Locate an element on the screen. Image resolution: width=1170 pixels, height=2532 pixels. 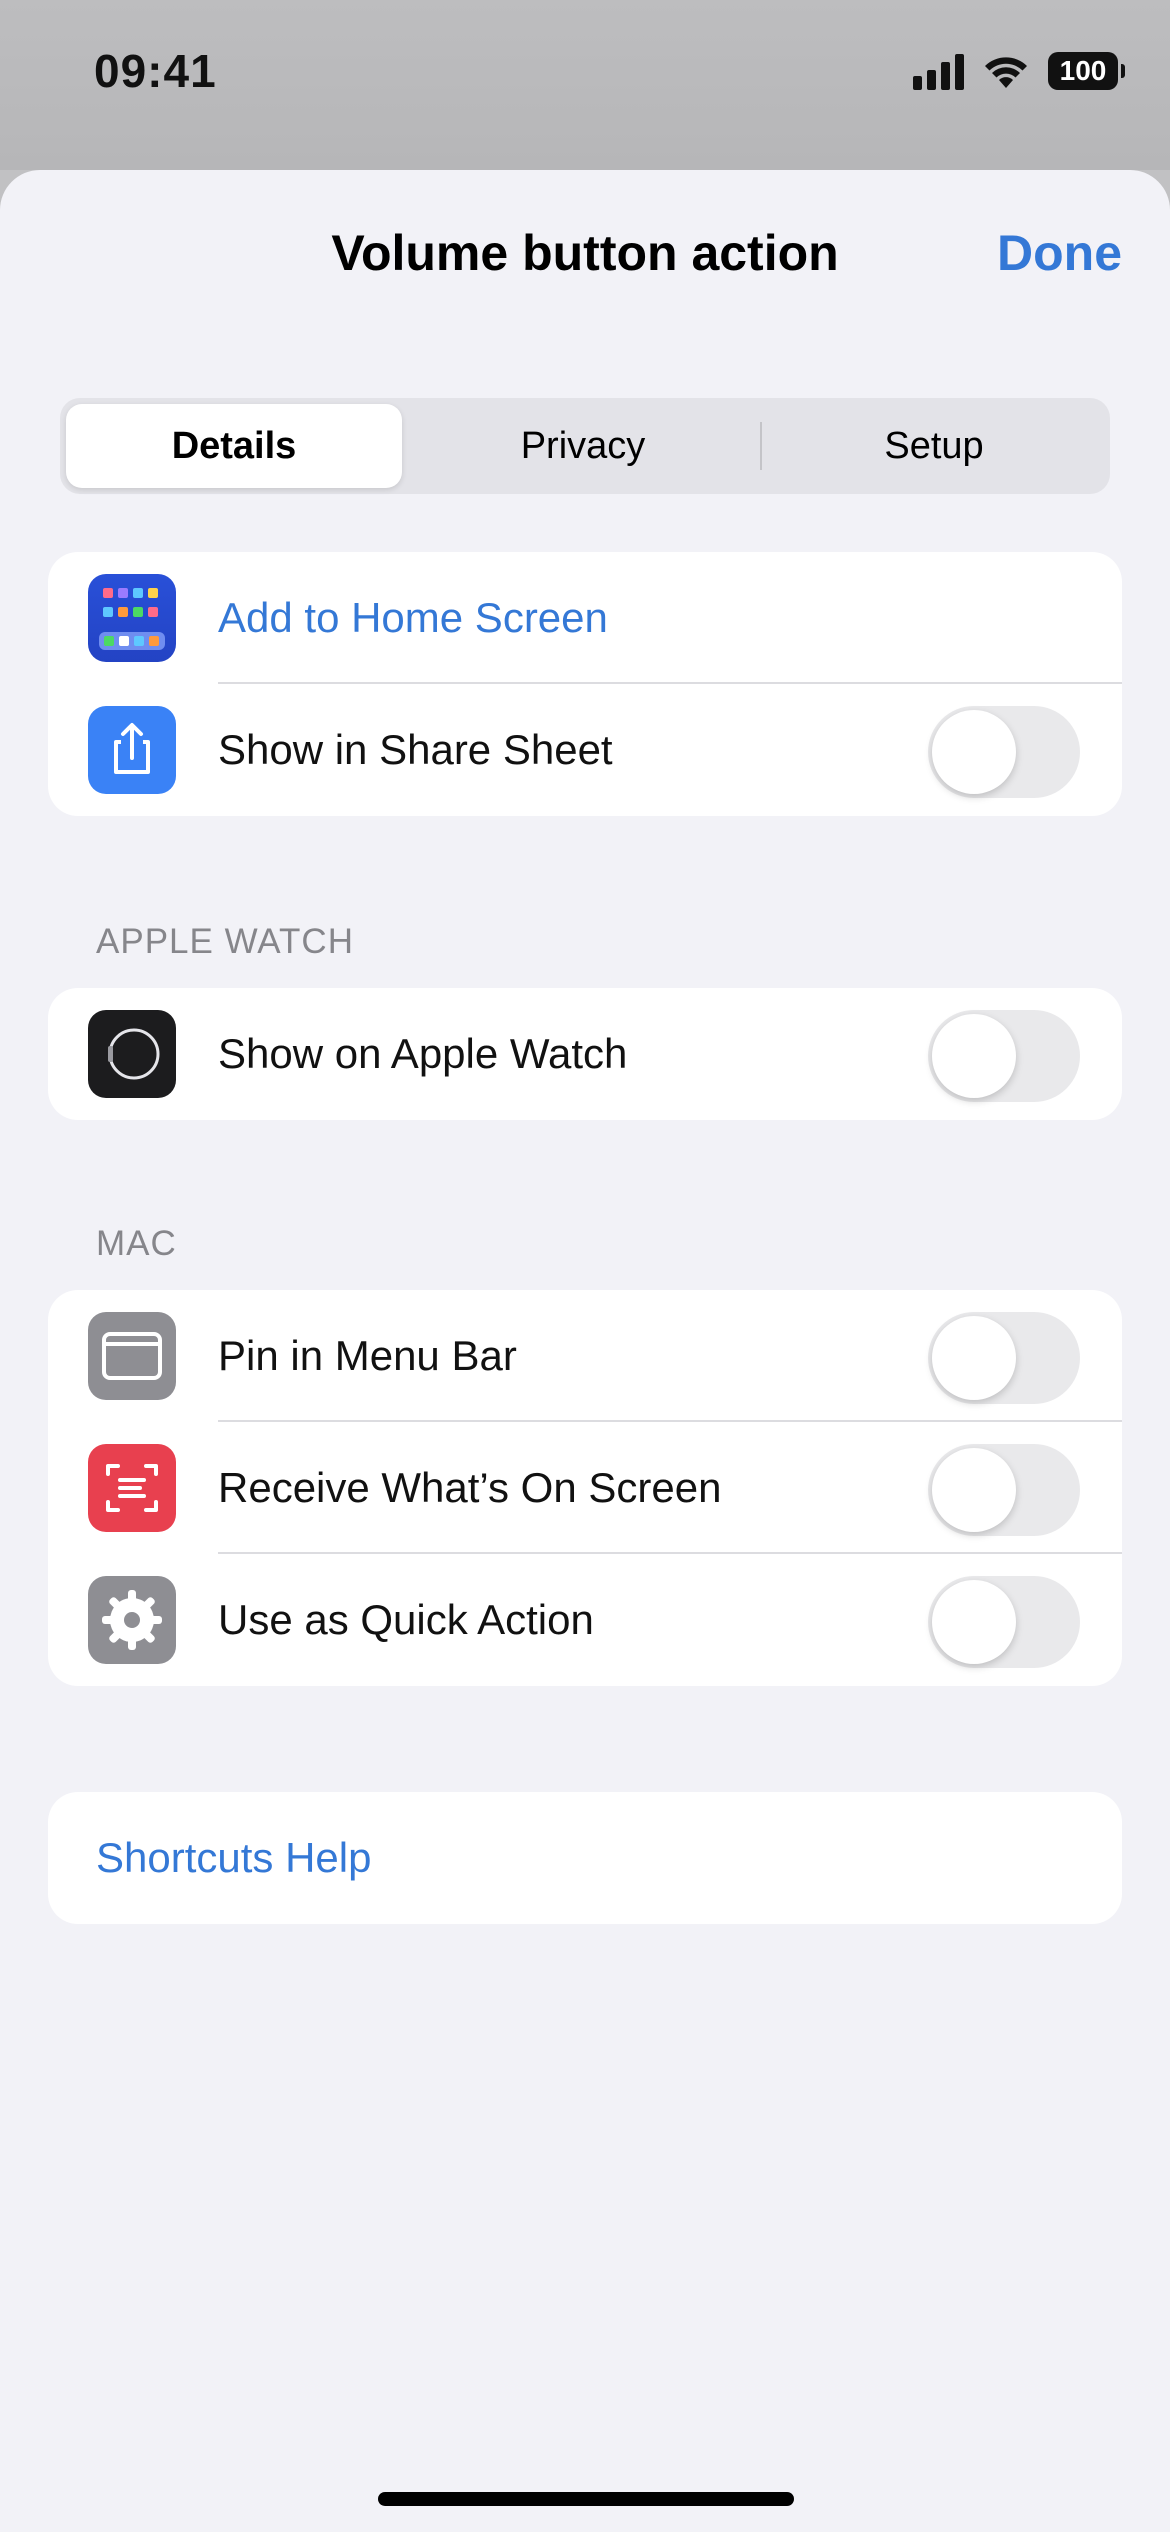
share-icon is located at coordinates (132, 750).